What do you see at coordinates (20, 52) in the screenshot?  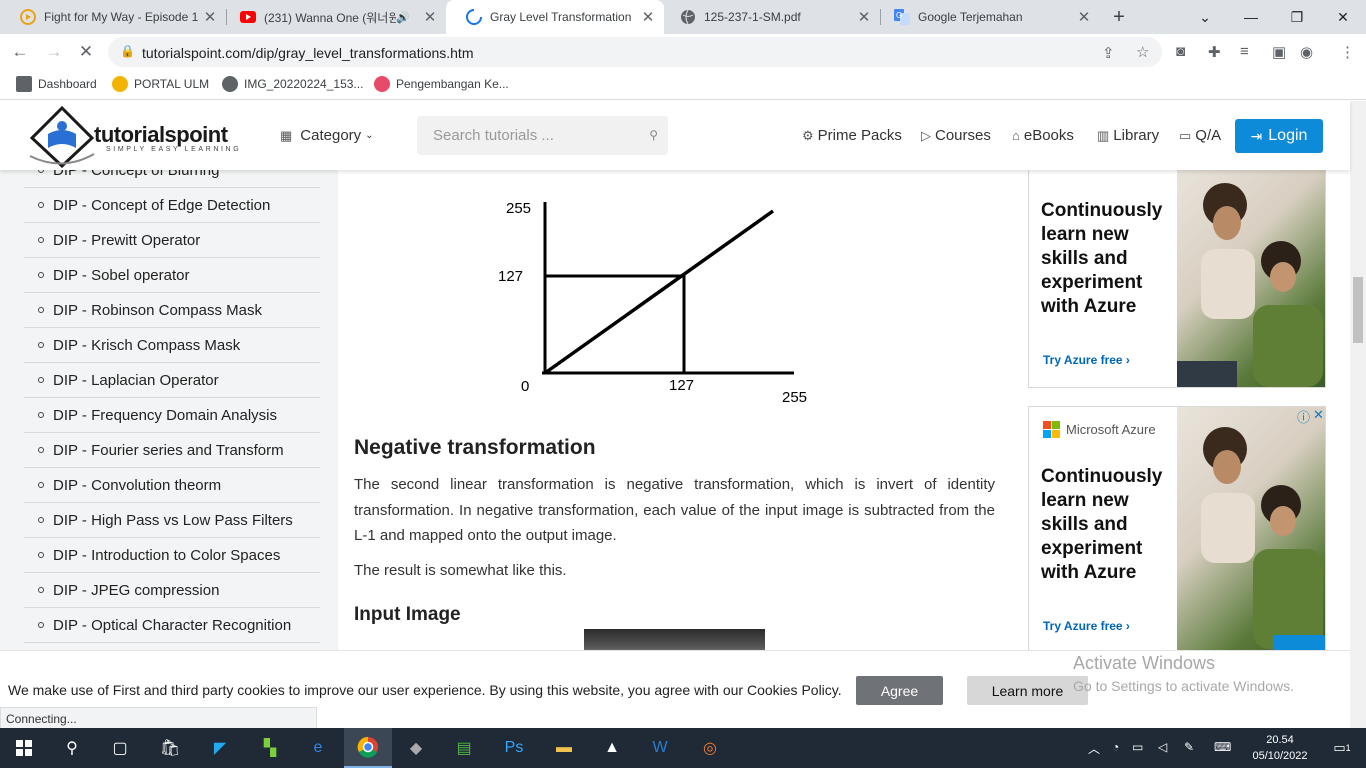 I see `back-button: ←` at bounding box center [20, 52].